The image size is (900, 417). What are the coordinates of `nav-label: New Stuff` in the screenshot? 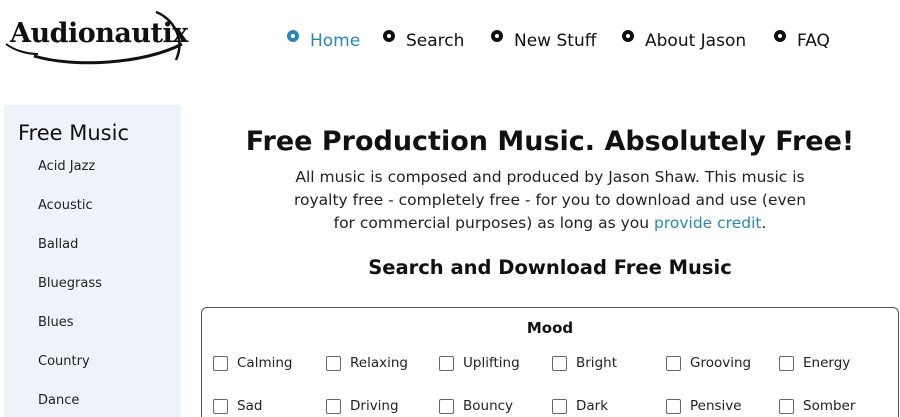 It's located at (555, 41).